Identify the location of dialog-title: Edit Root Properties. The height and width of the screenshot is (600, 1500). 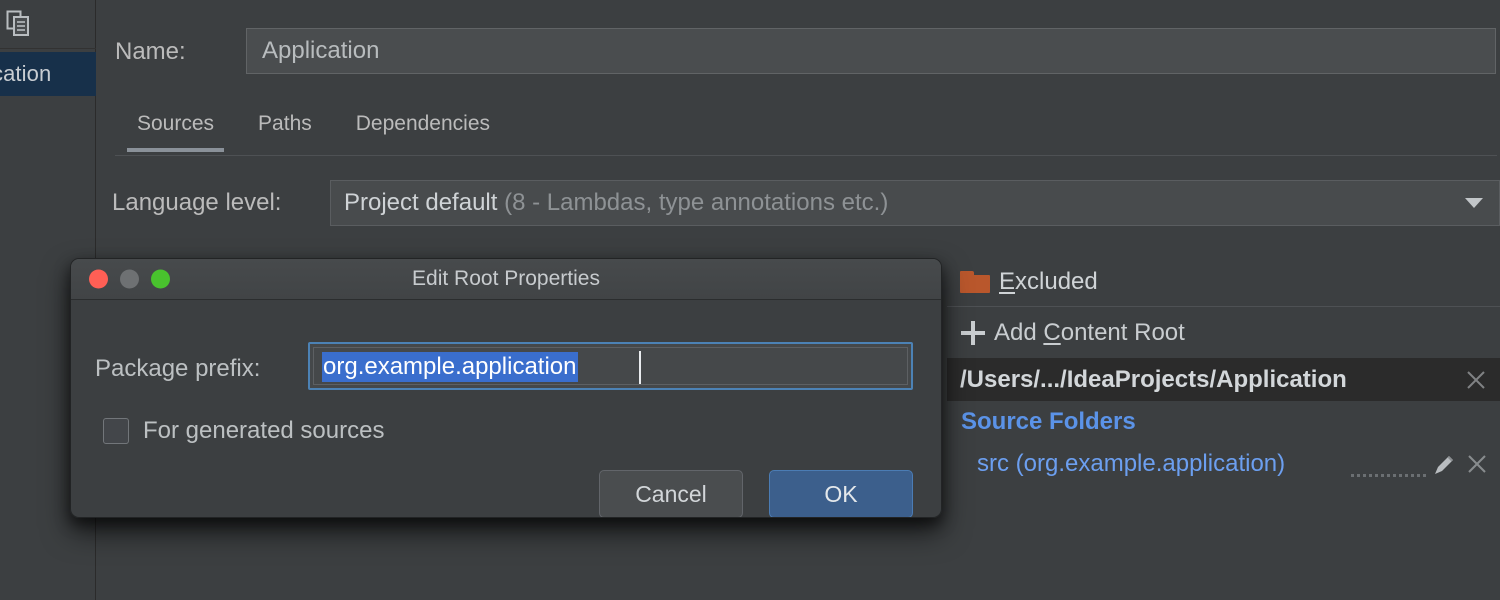
(506, 278).